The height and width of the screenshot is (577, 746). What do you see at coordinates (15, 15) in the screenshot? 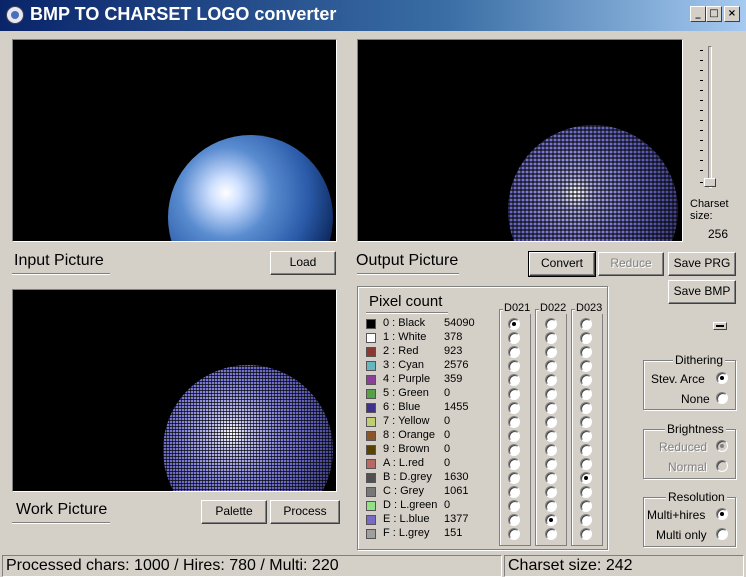
I see `app-icon` at bounding box center [15, 15].